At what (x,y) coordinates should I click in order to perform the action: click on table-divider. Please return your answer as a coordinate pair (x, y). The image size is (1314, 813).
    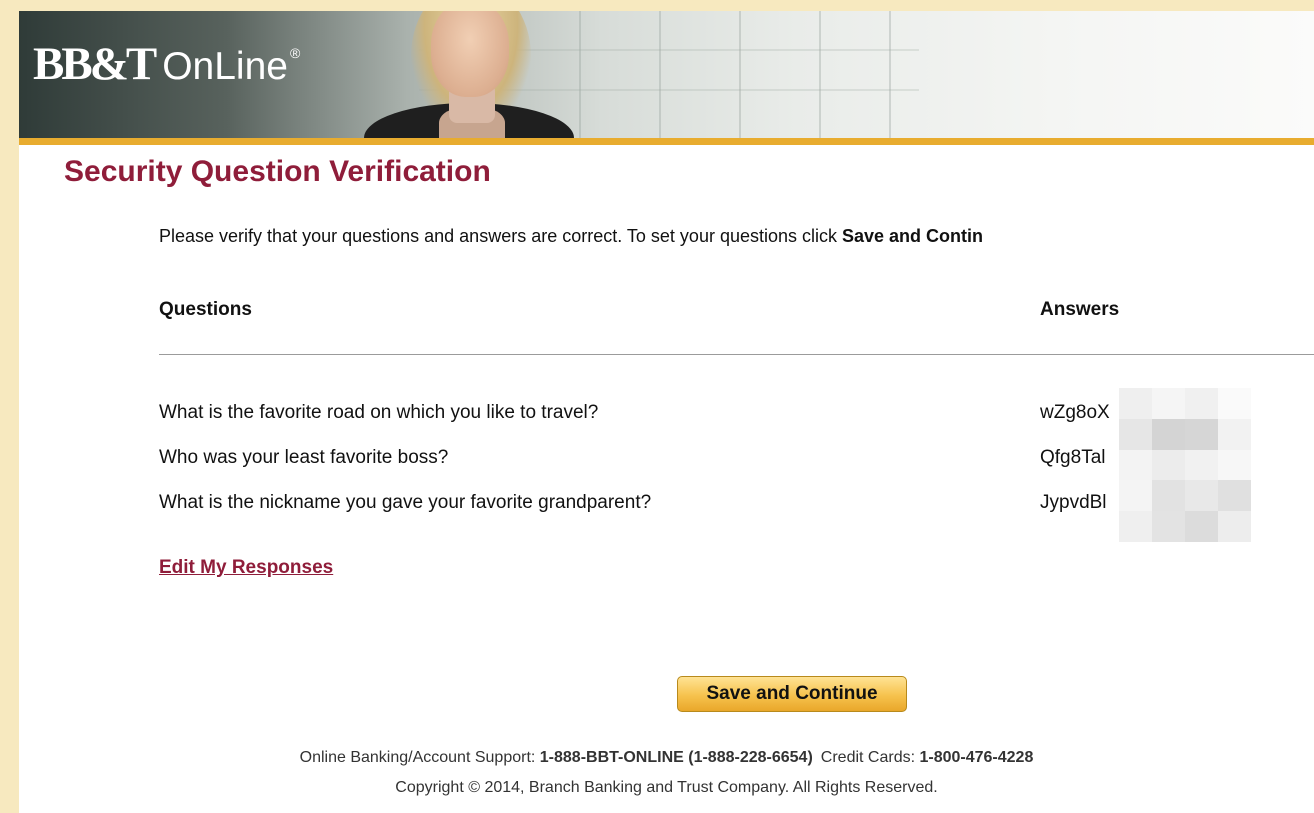
    Looking at the image, I should click on (736, 354).